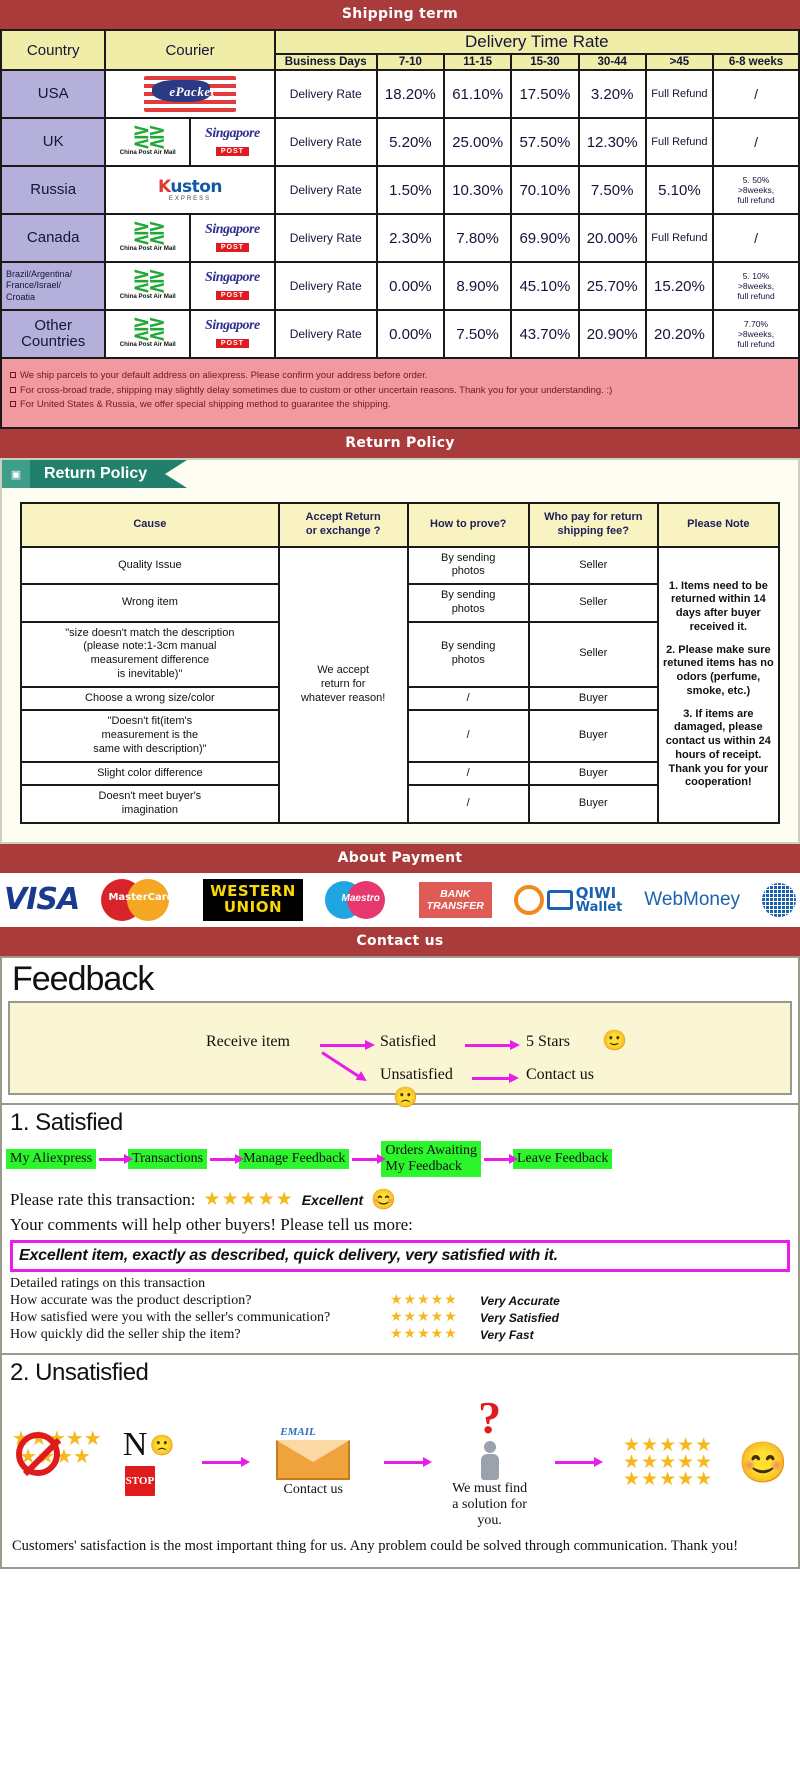 Image resolution: width=800 pixels, height=1790 pixels. What do you see at coordinates (756, 238) in the screenshot?
I see `shipping-rate-cell: /` at bounding box center [756, 238].